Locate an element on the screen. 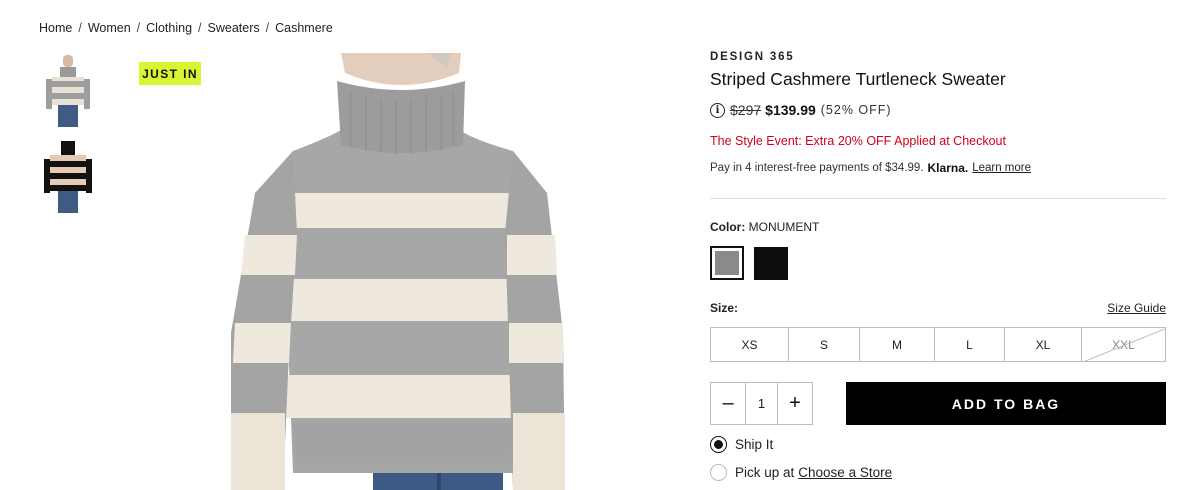  size-option-s: S is located at coordinates (824, 344).